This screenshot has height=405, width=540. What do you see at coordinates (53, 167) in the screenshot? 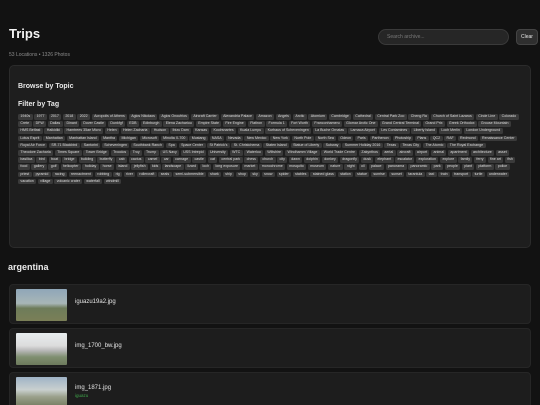
I see `tag-chip: golf` at bounding box center [53, 167].